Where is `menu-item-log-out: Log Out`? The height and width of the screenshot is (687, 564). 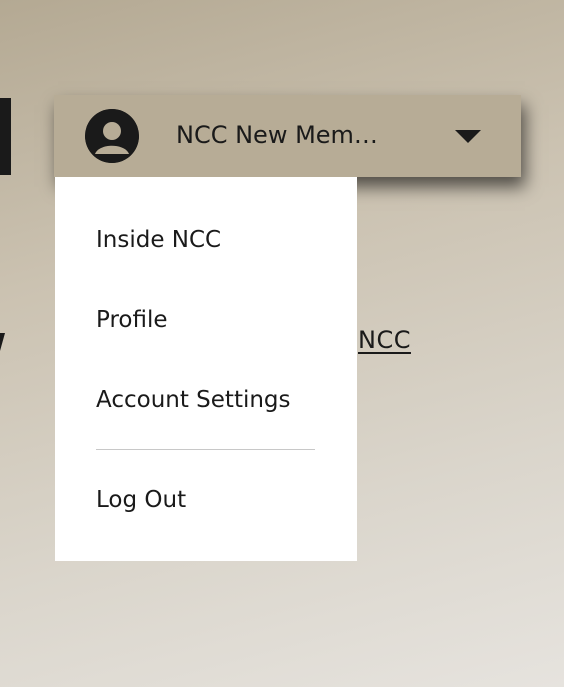
menu-item-log-out: Log Out is located at coordinates (141, 500).